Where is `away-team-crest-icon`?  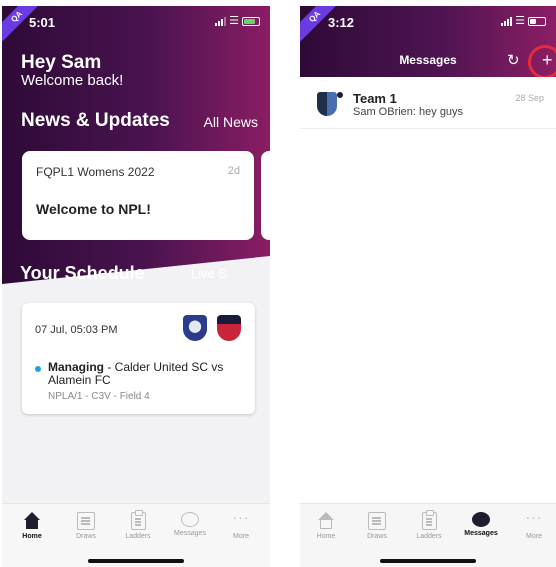 away-team-crest-icon is located at coordinates (229, 328).